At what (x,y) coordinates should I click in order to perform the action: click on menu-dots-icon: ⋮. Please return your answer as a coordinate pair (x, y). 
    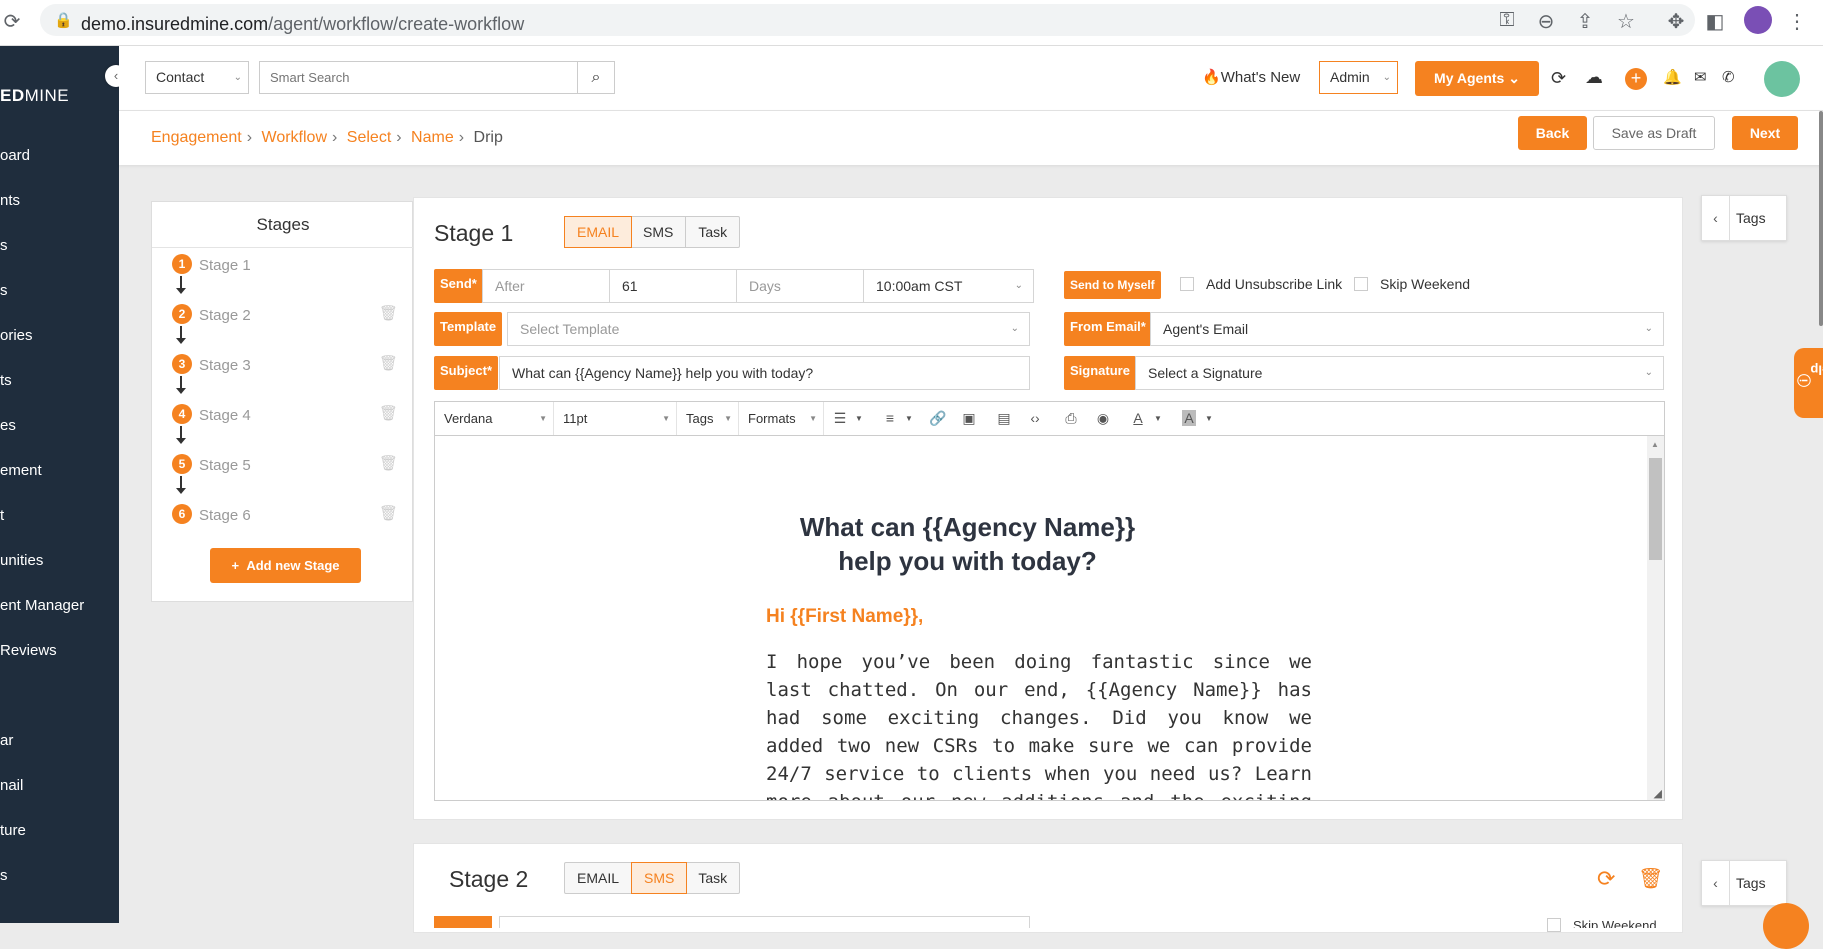
    Looking at the image, I should click on (1797, 21).